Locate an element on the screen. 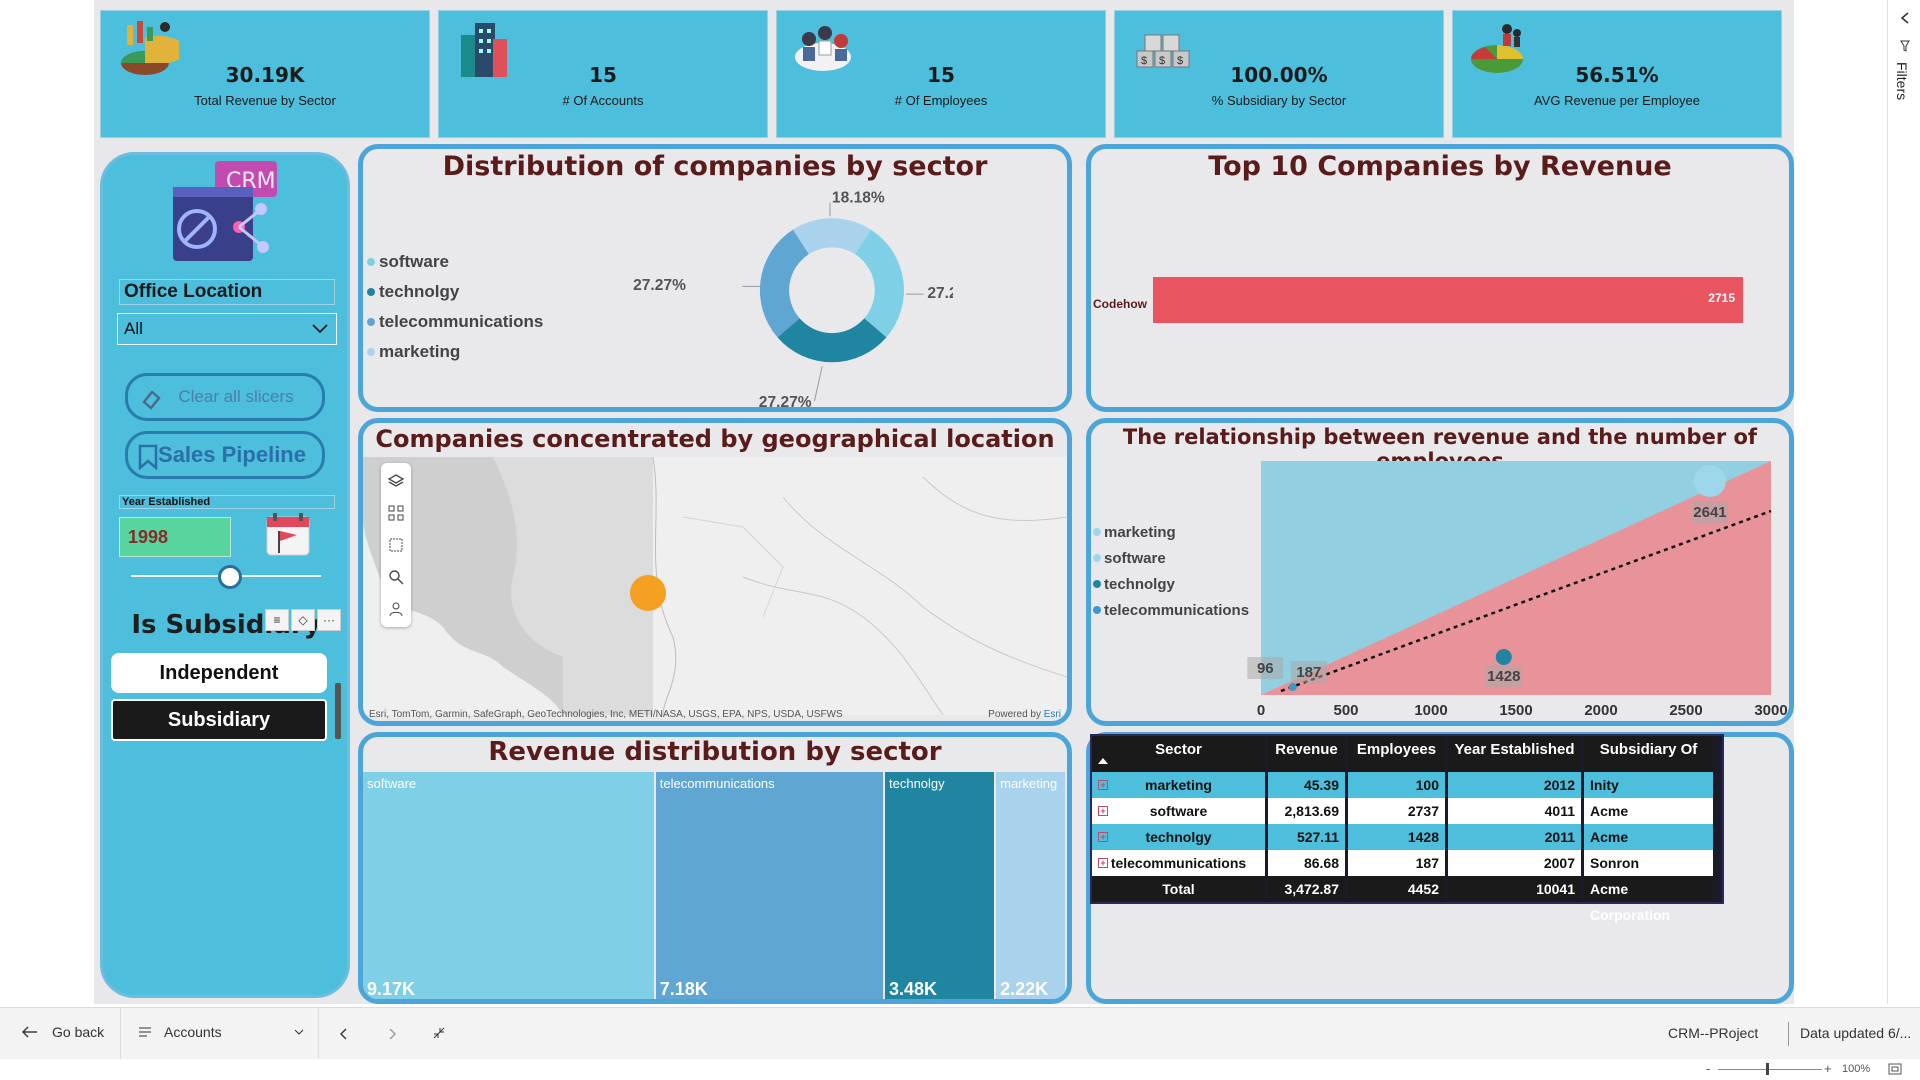 The height and width of the screenshot is (1080, 1920). menu-icon is located at coordinates (145, 1032).